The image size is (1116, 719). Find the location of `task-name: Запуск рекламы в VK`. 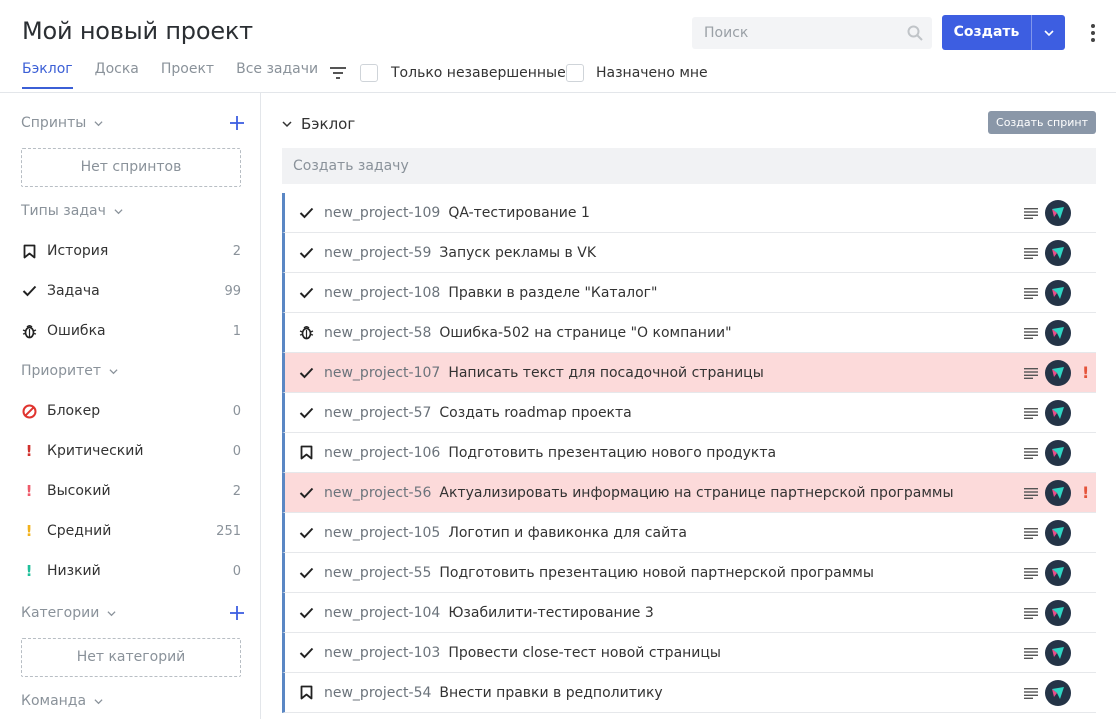

task-name: Запуск рекламы в VK is located at coordinates (517, 253).